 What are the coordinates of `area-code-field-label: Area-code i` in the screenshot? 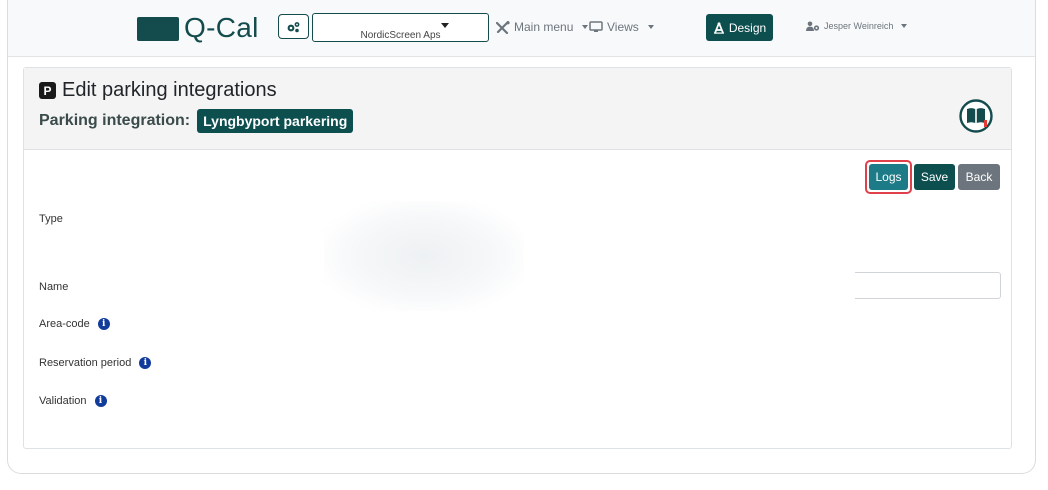 It's located at (74, 324).